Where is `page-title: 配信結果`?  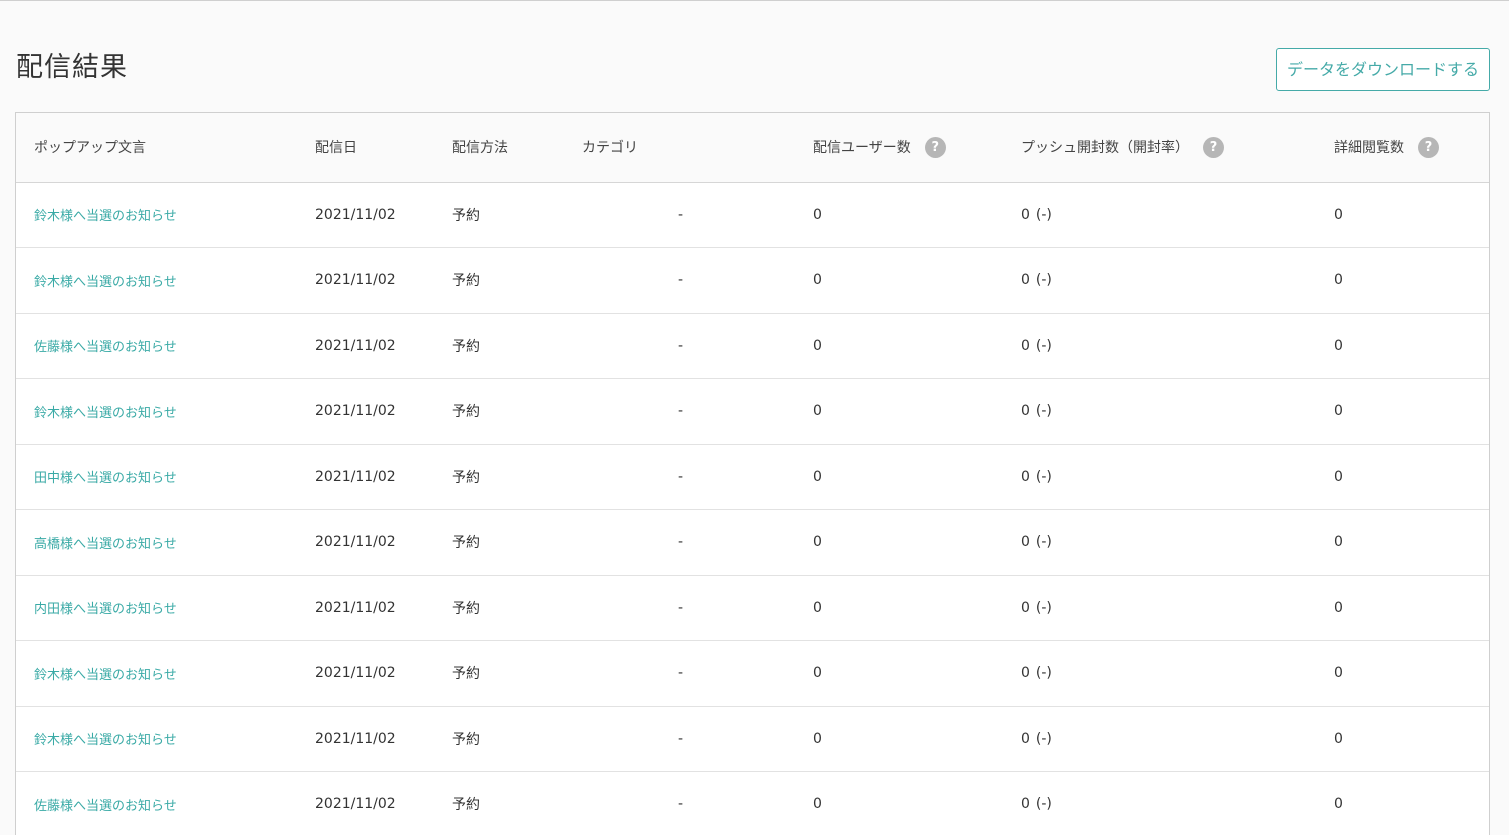
page-title: 配信結果 is located at coordinates (72, 67).